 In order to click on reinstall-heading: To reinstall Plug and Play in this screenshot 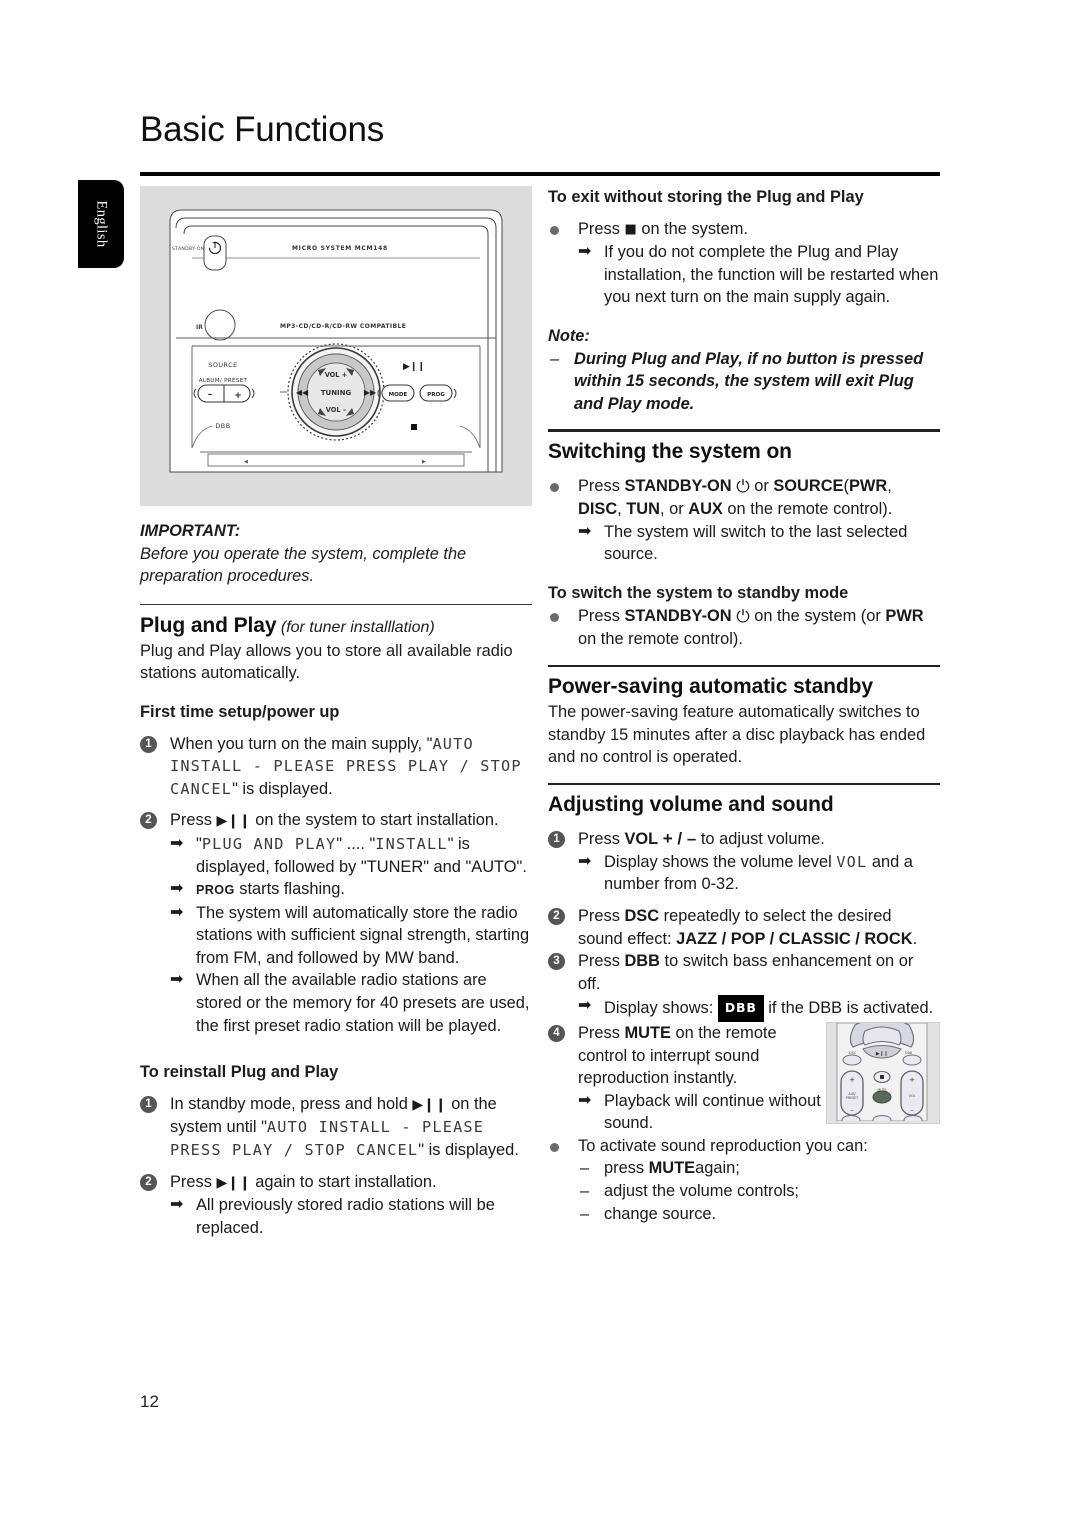, I will do `click(239, 1072)`.